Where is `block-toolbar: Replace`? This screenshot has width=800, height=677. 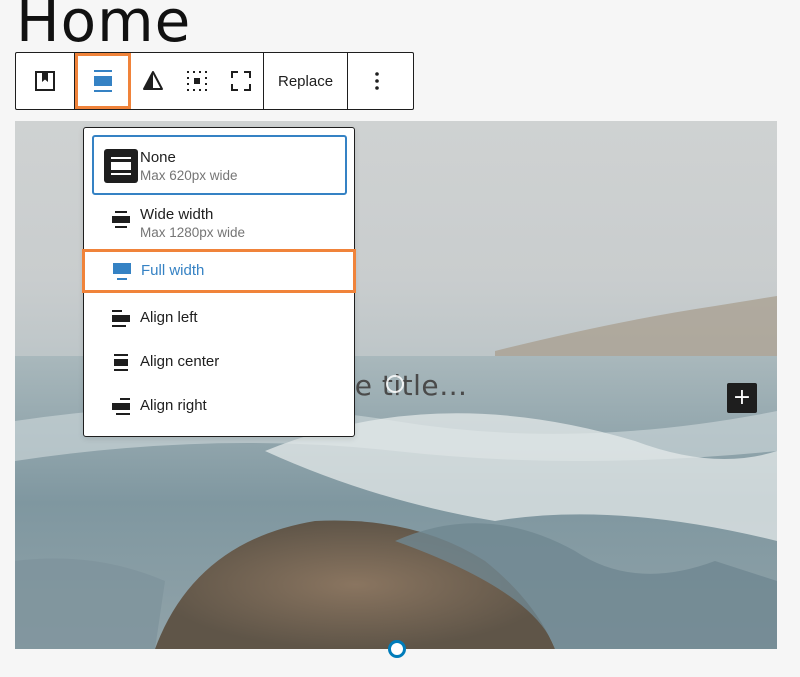 block-toolbar: Replace is located at coordinates (214, 81).